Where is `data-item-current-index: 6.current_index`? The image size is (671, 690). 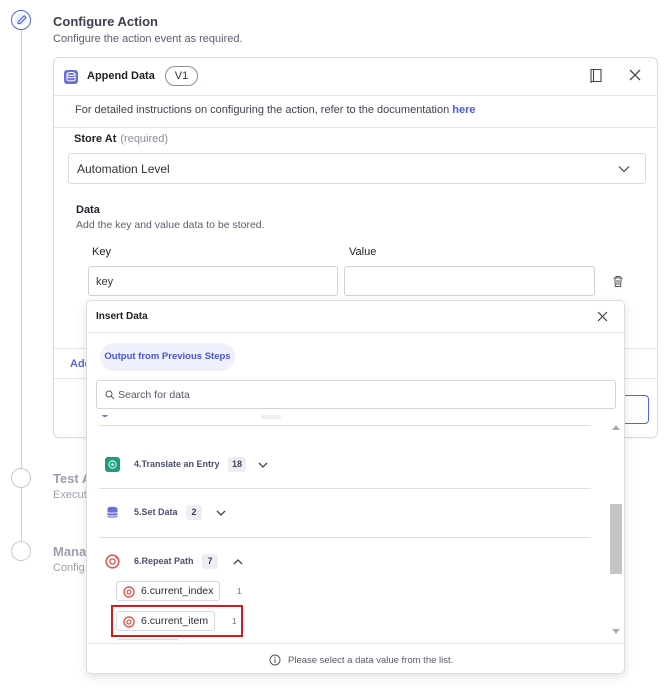 data-item-current-index: 6.current_index is located at coordinates (168, 591).